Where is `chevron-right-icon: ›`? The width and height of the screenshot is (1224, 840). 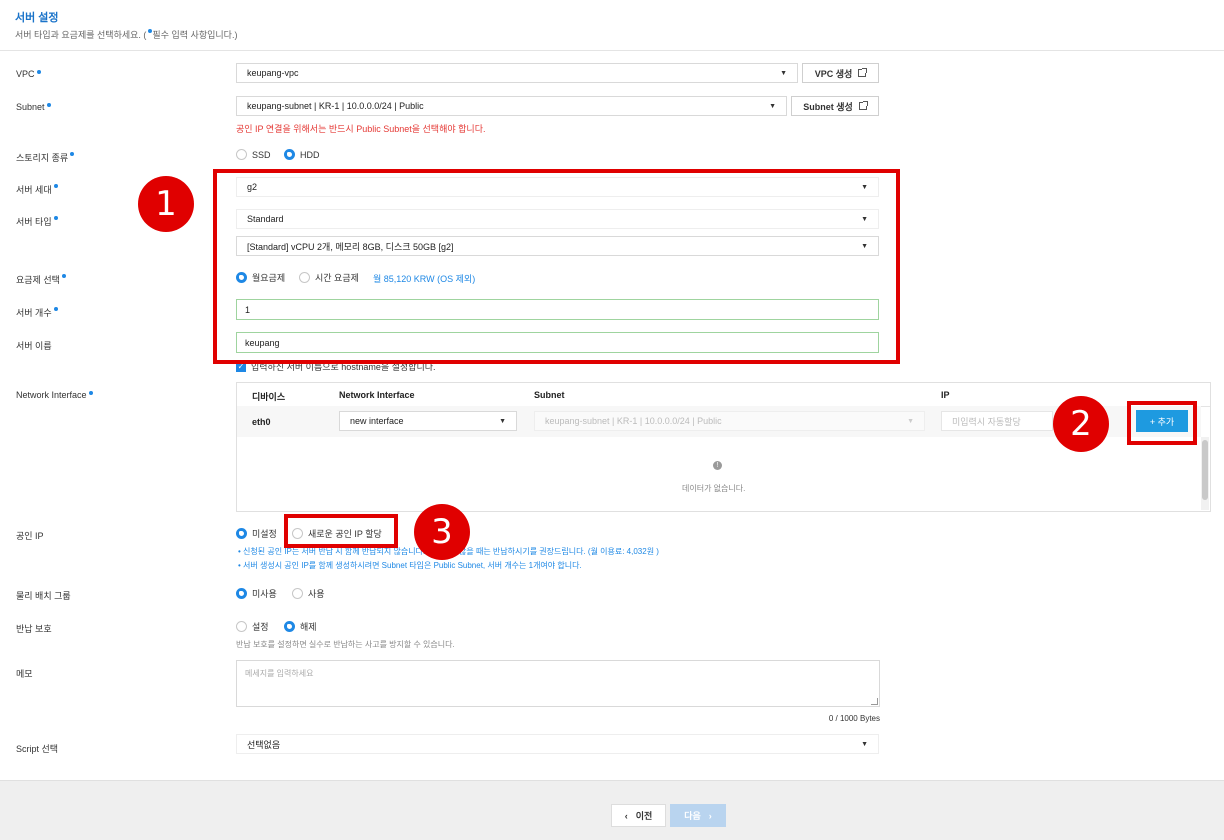 chevron-right-icon: › is located at coordinates (710, 815).